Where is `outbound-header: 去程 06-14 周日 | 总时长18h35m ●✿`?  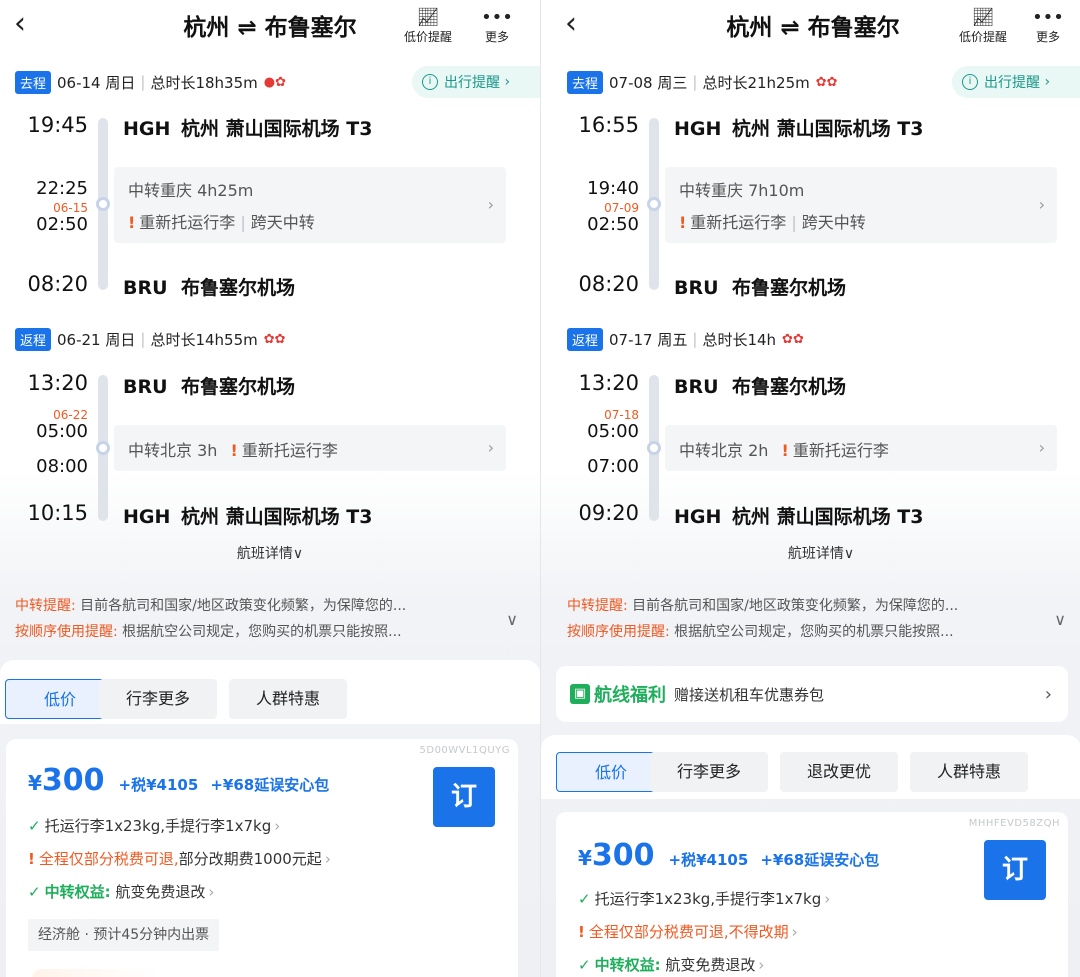 outbound-header: 去程 06-14 周日 | 总时长18h35m ●✿ is located at coordinates (150, 82).